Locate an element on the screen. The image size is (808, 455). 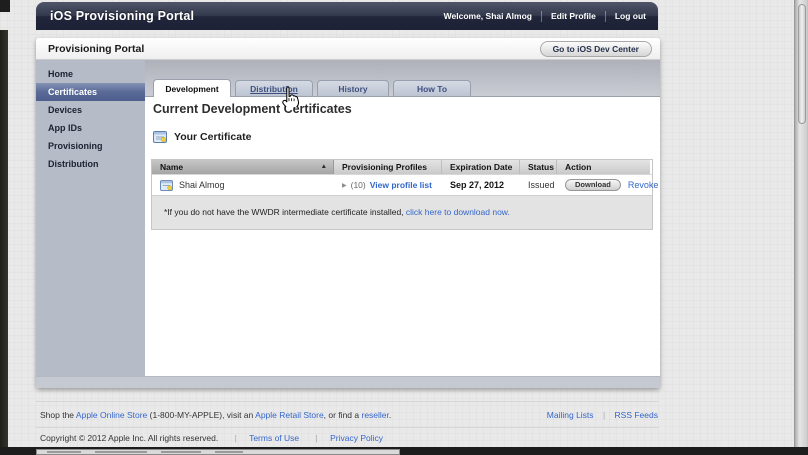
sidebar-item-home: Home is located at coordinates (90, 74).